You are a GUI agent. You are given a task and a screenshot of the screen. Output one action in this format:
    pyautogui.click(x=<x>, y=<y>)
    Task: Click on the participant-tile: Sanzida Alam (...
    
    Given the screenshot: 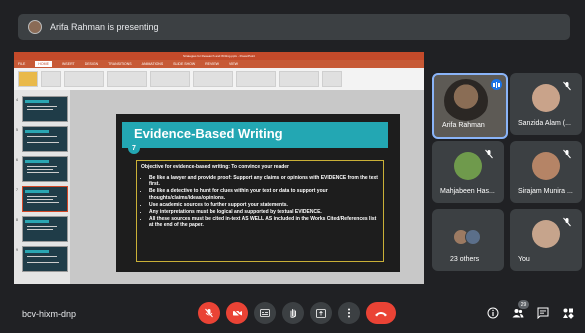 What is the action you would take?
    pyautogui.click(x=546, y=104)
    